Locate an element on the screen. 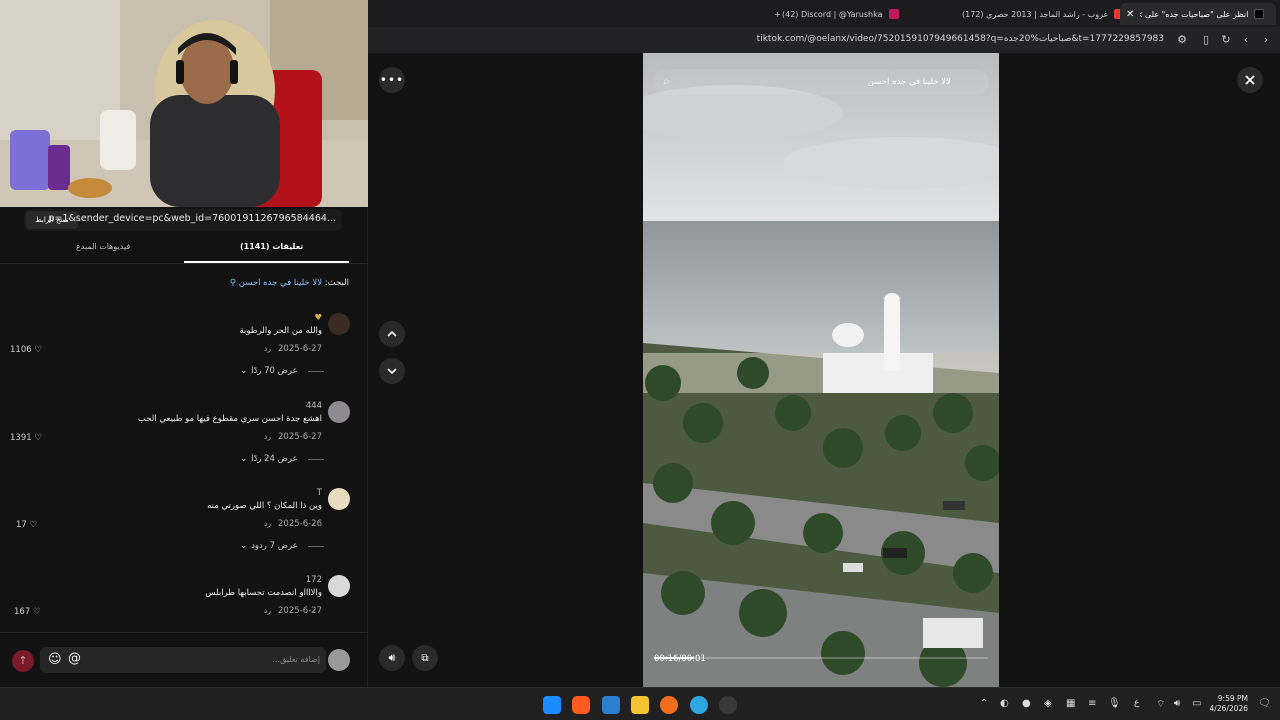 The image size is (1280, 720). comment-username: T is located at coordinates (319, 493).